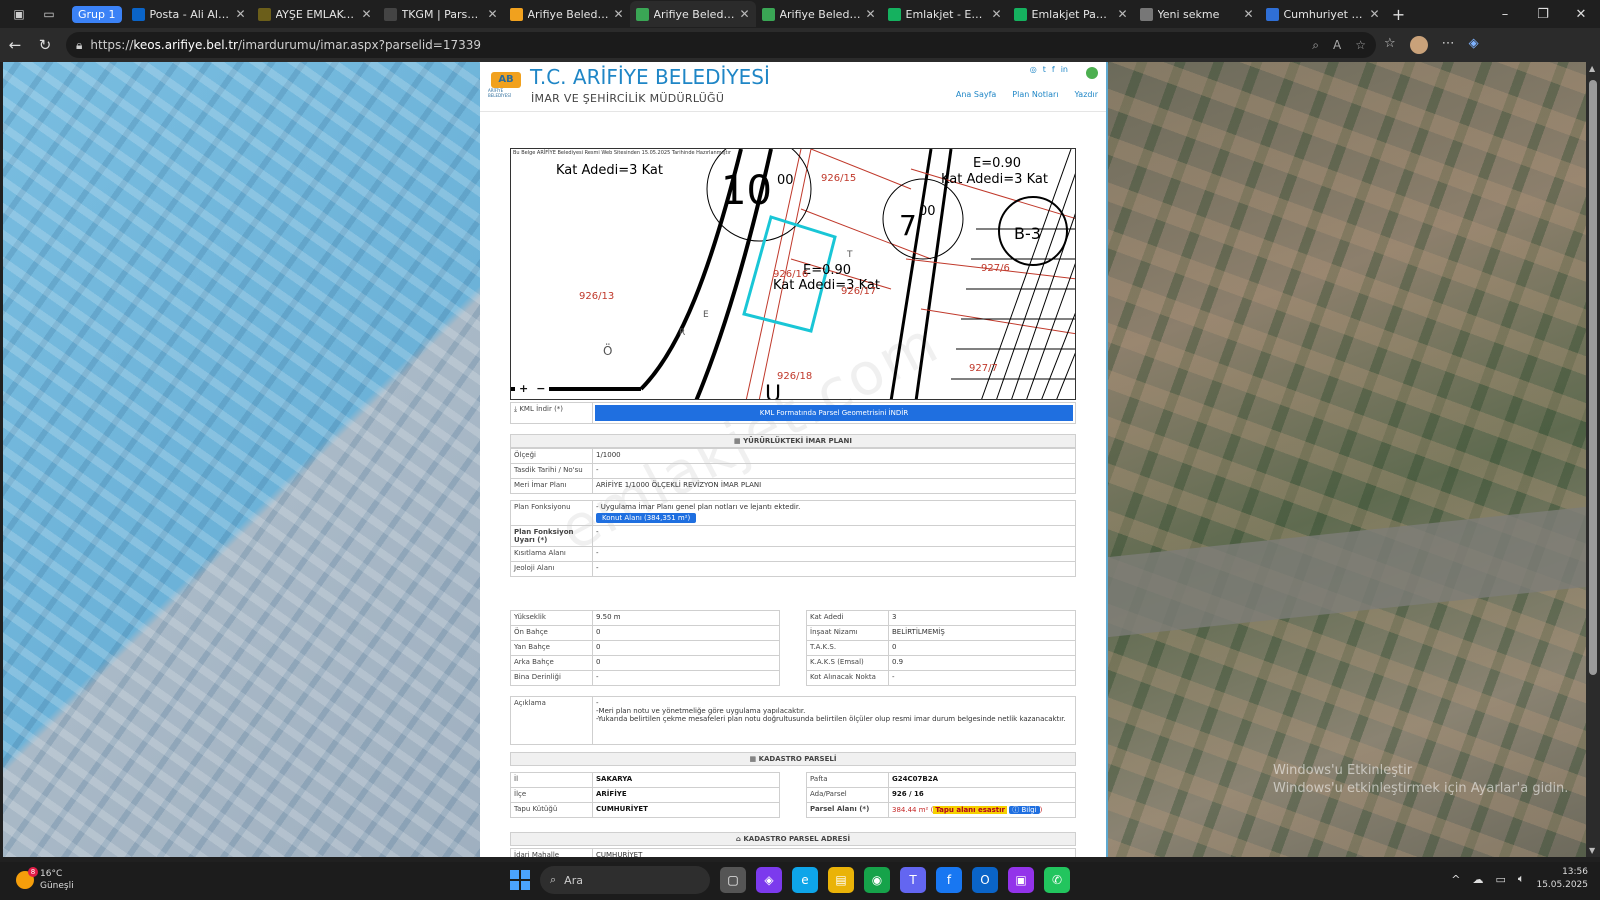  Describe the element at coordinates (1064, 69) in the screenshot. I see `linkedin-icon: in` at that location.